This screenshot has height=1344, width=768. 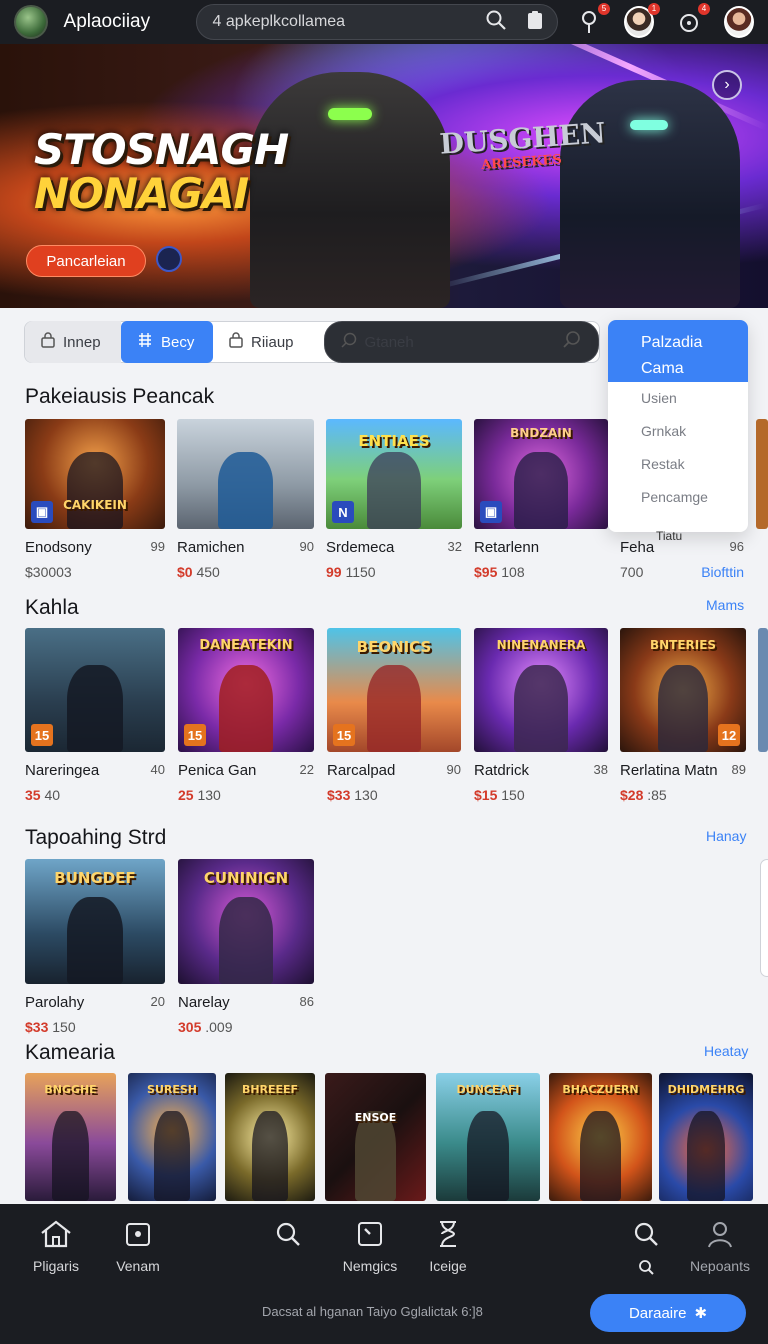 I want to click on game-card: 15 Nareringea 40 35 40, so click(x=95, y=715).